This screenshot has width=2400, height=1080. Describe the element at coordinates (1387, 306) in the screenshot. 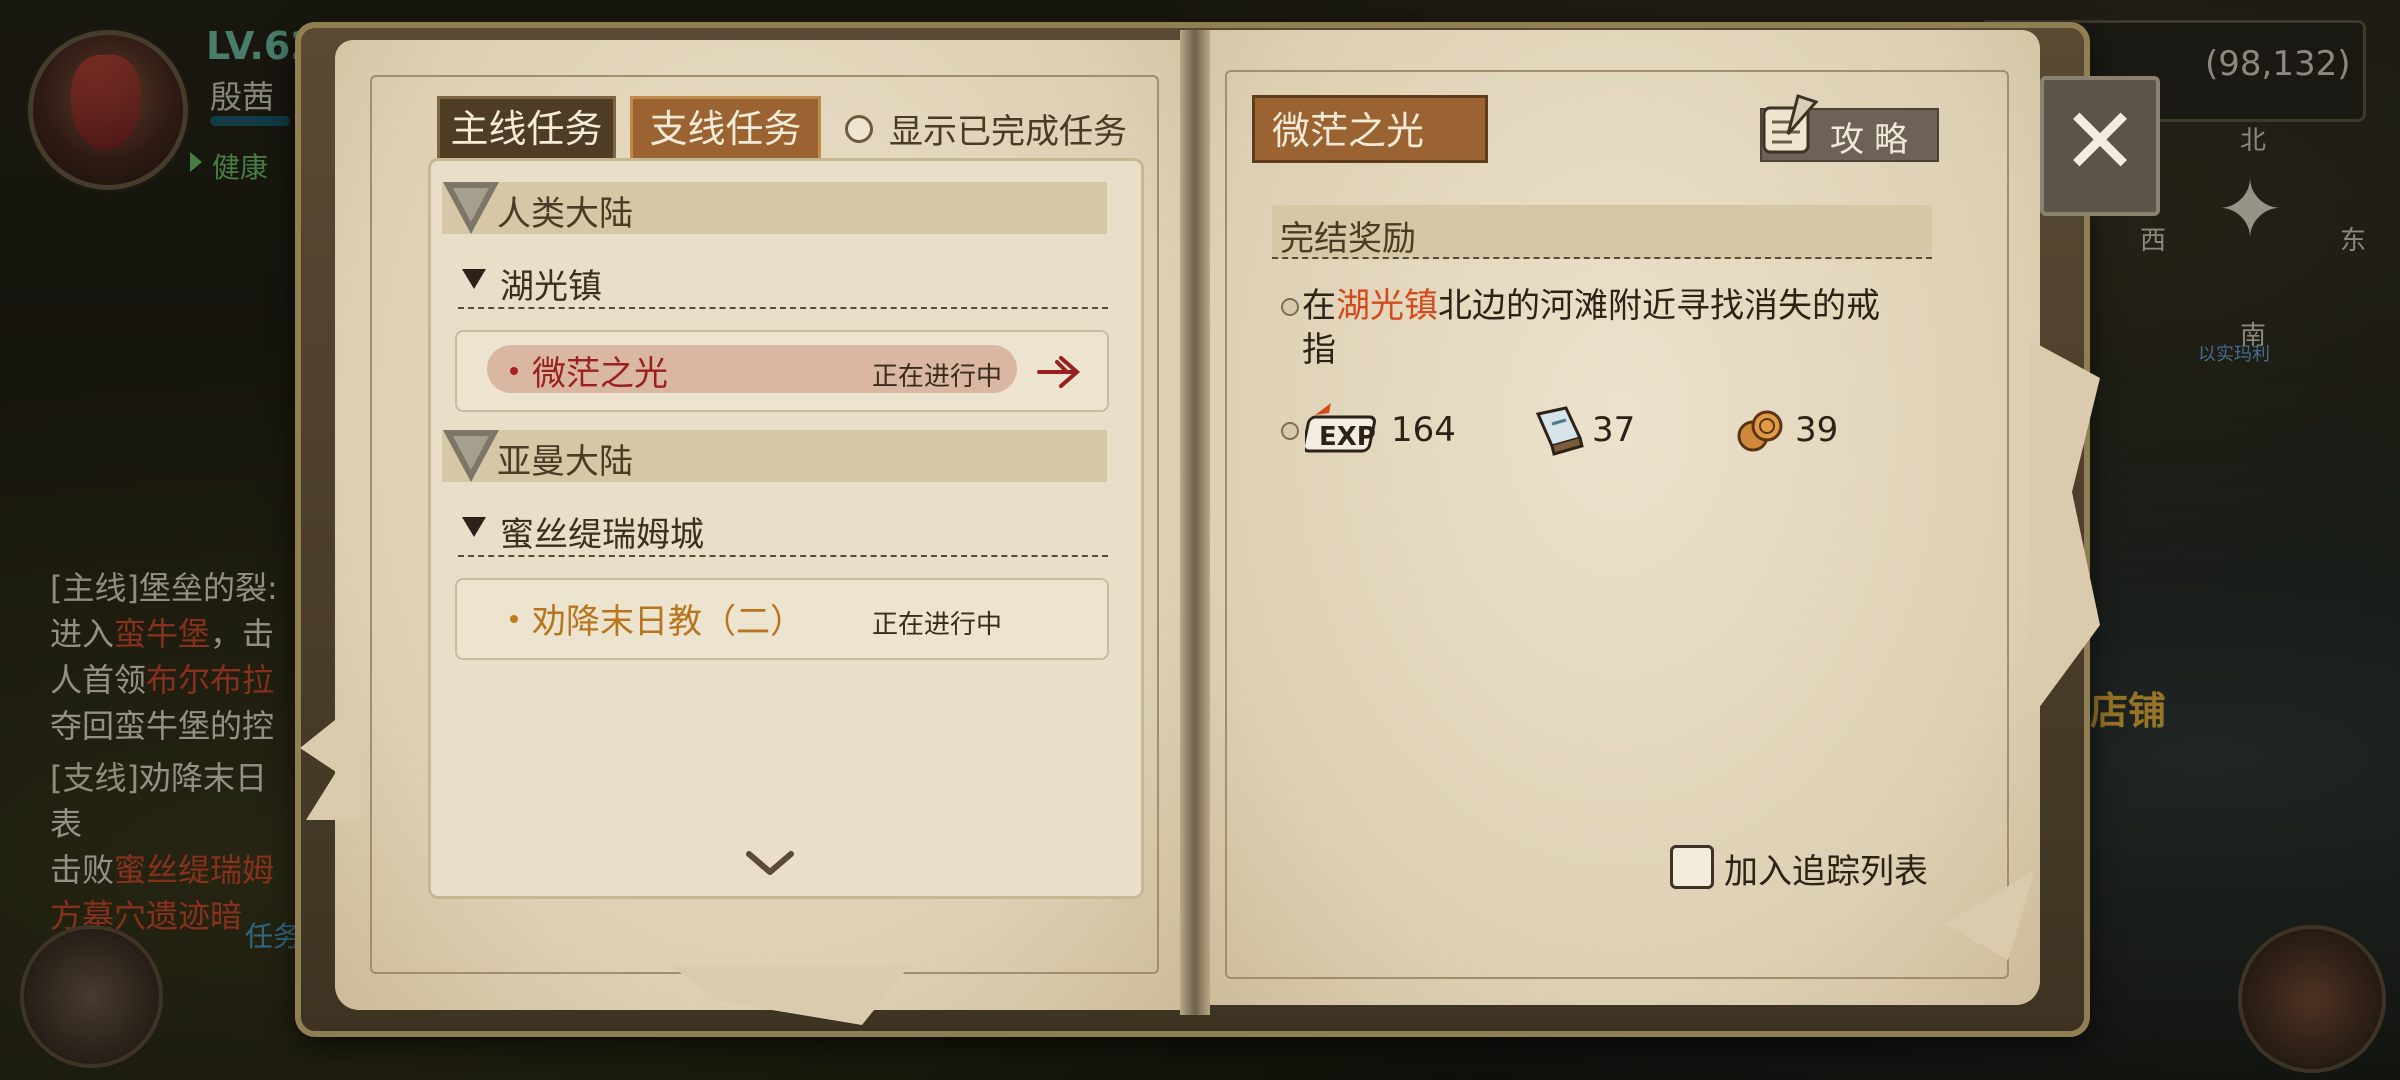

I see `desc-location: 湖光镇` at that location.